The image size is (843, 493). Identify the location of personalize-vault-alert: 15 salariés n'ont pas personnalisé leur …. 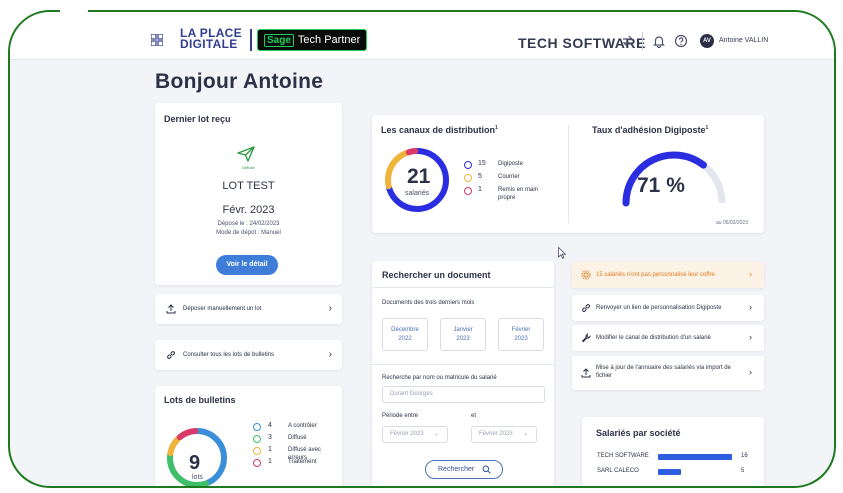
(668, 275).